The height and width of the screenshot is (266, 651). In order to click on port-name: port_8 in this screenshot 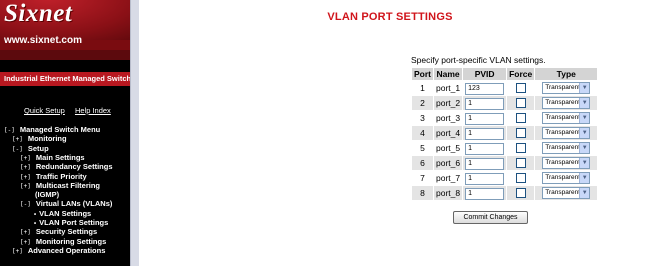, I will do `click(448, 193)`.